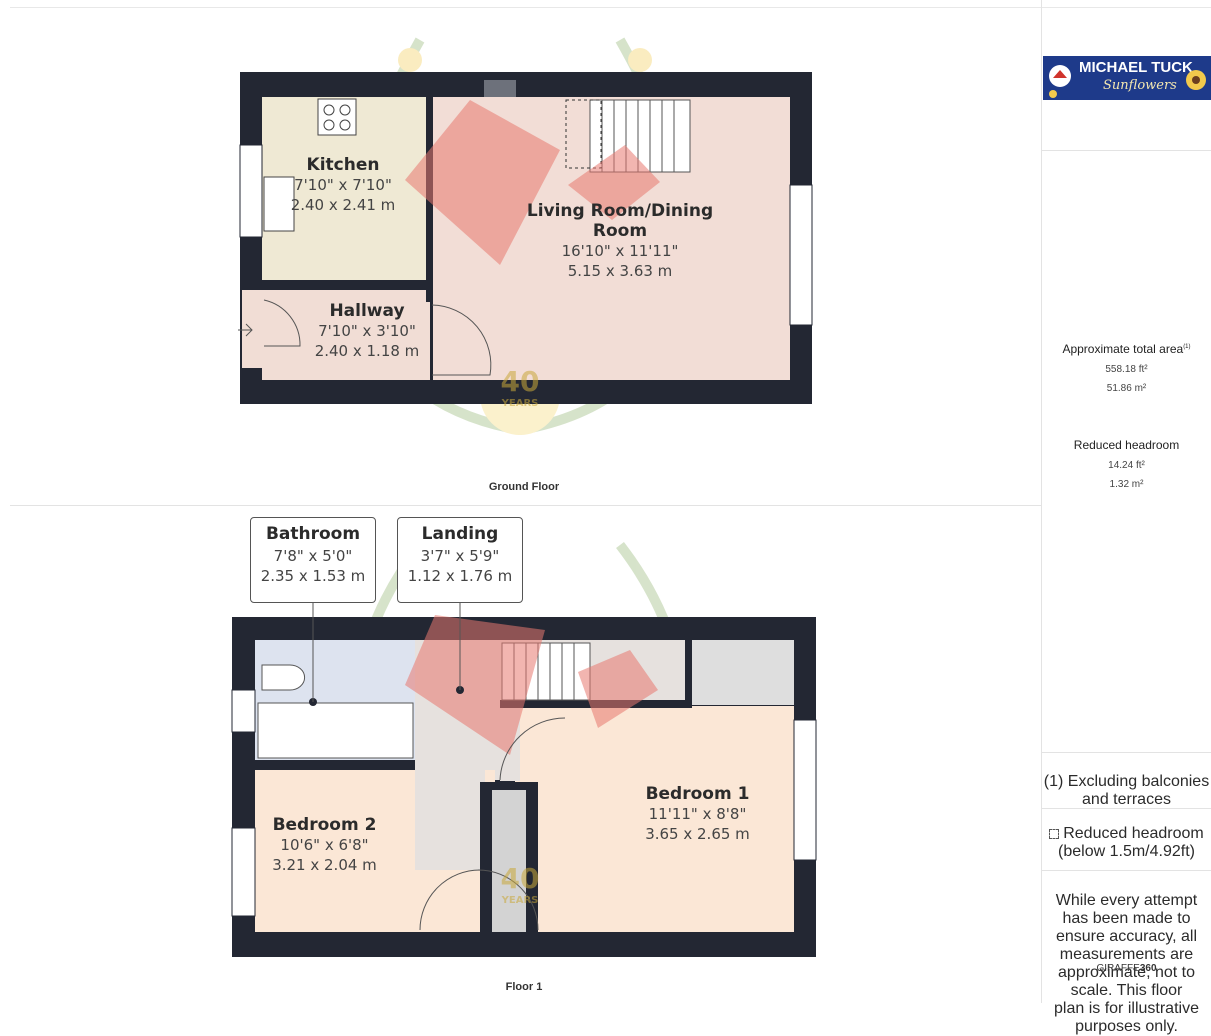 This screenshot has height=1036, width=1211. Describe the element at coordinates (1060, 81) in the screenshot. I see `logo-house-icon` at that location.